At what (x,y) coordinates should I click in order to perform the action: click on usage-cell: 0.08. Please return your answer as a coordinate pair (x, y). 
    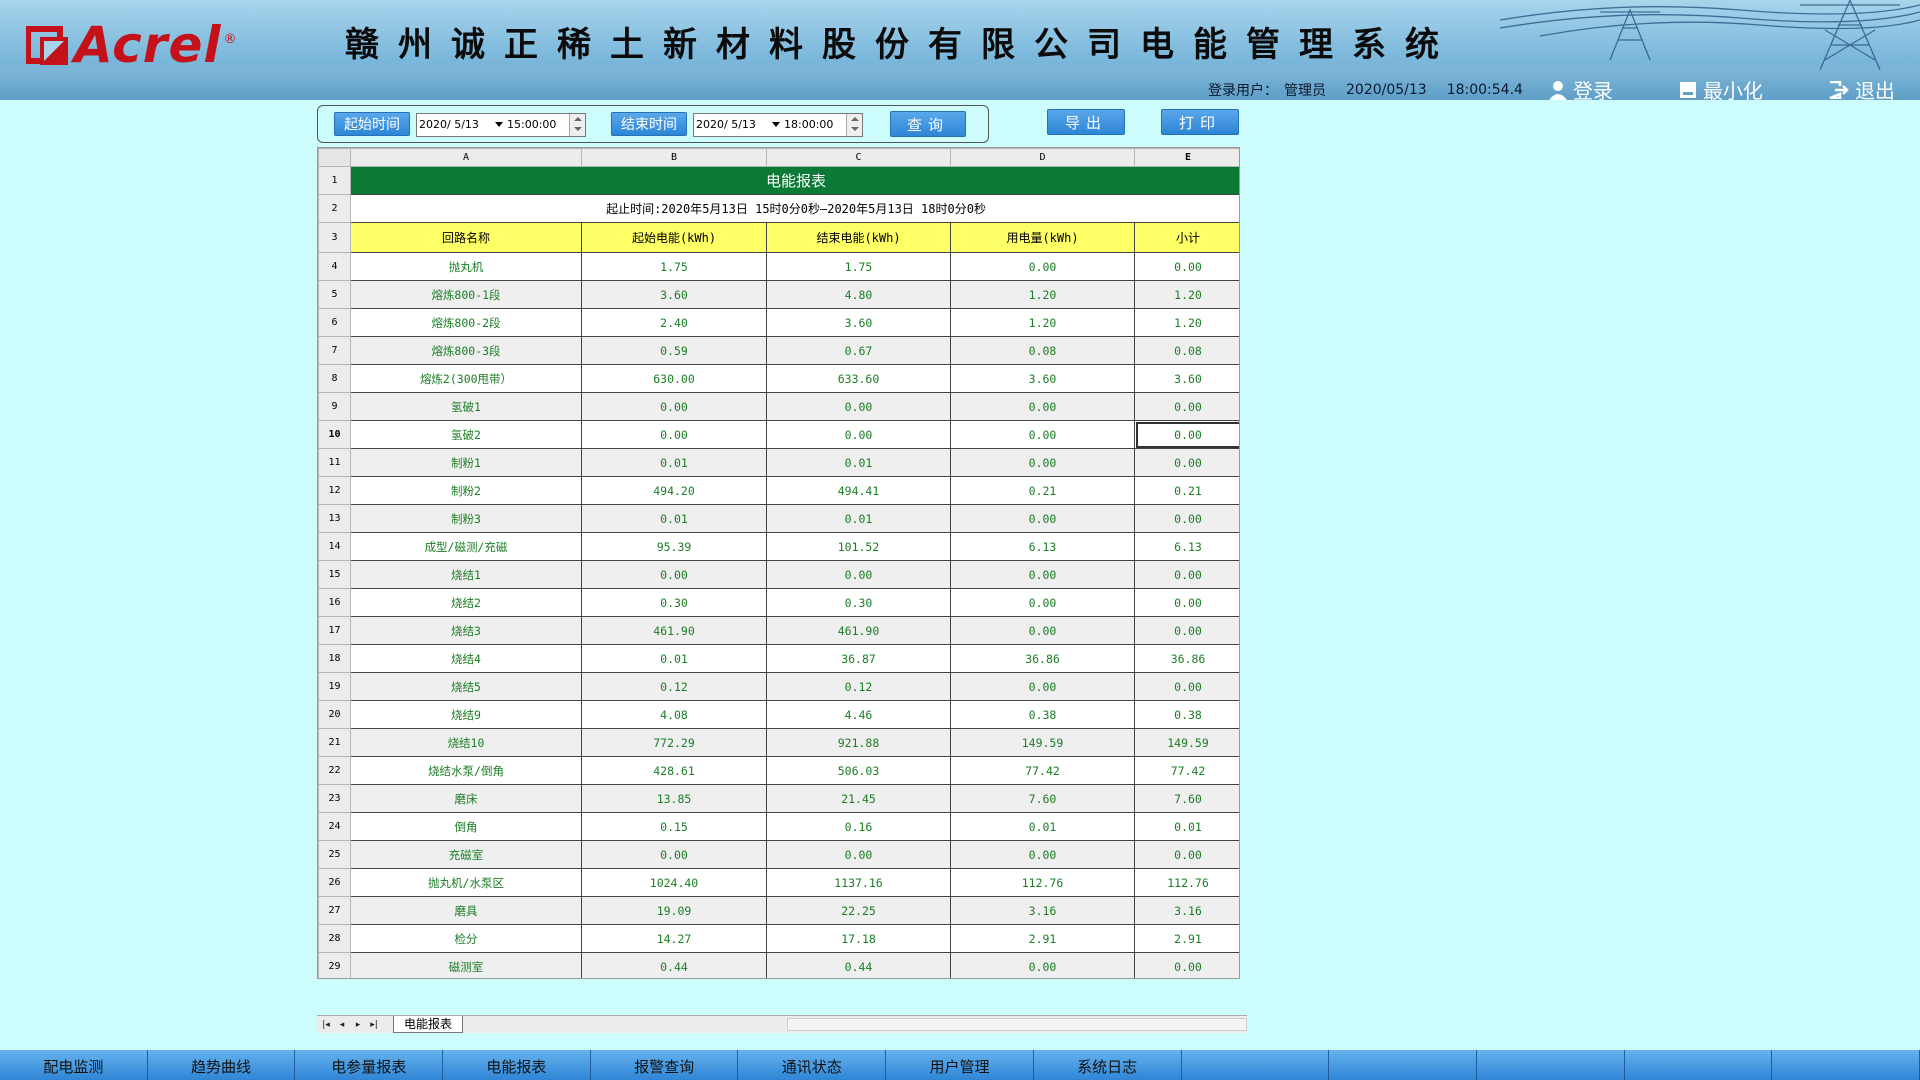
    Looking at the image, I should click on (1042, 350).